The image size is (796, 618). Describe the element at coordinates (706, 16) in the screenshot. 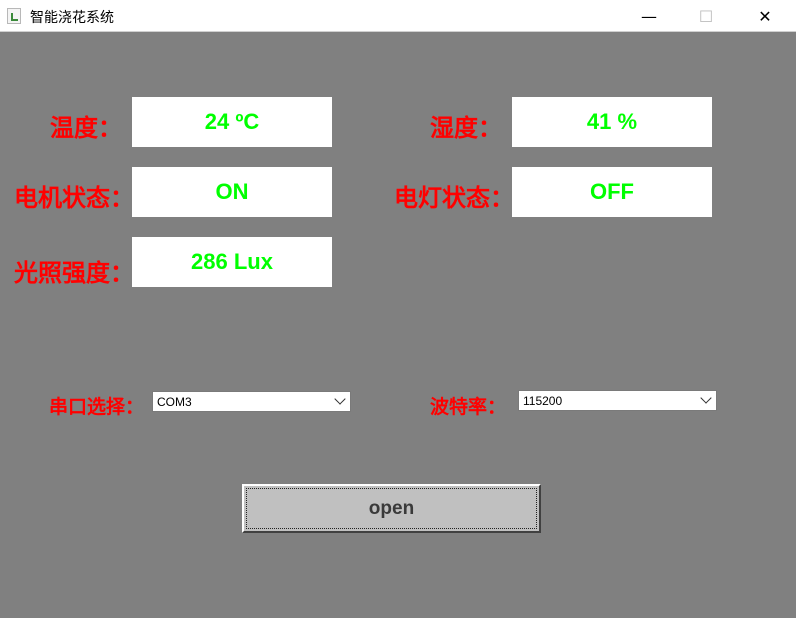

I see `maximize-button: ☐` at that location.